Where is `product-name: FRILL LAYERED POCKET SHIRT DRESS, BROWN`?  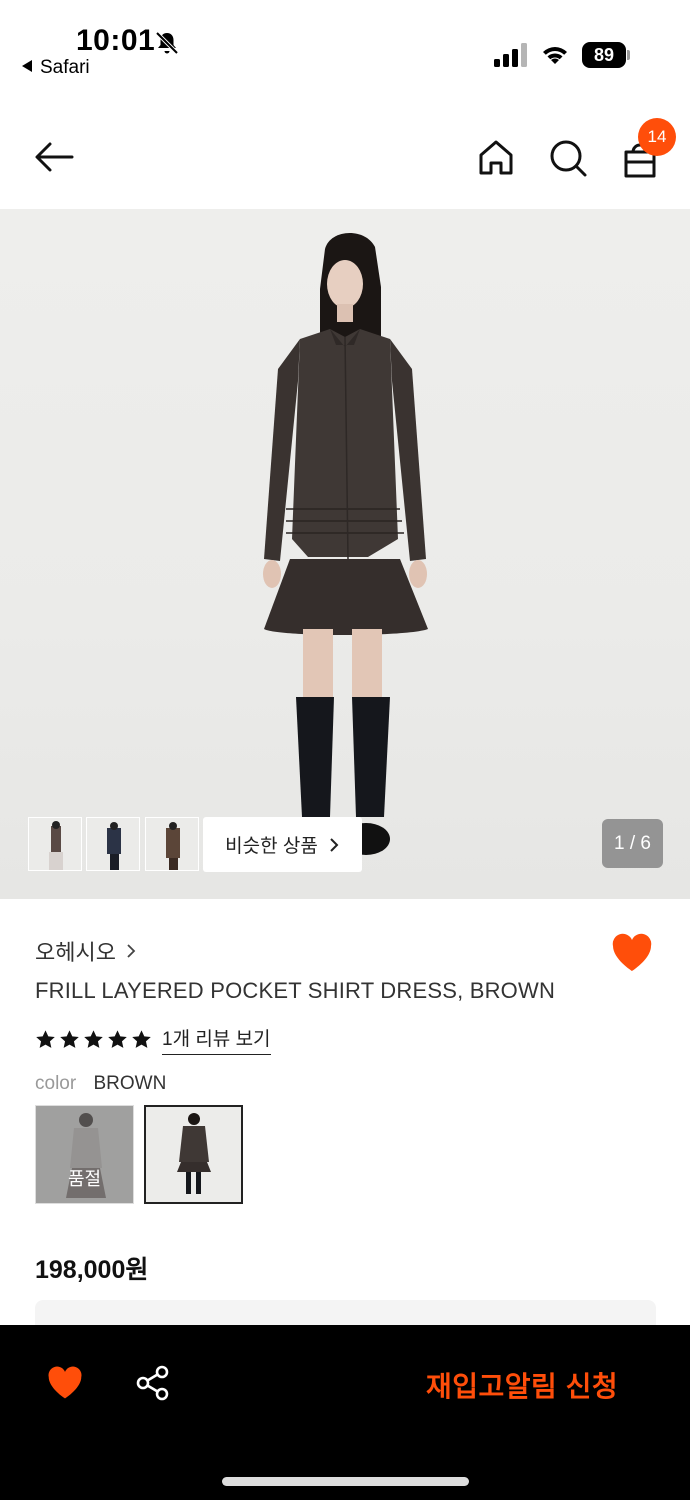
product-name: FRILL LAYERED POCKET SHIRT DRESS, BROWN is located at coordinates (295, 990).